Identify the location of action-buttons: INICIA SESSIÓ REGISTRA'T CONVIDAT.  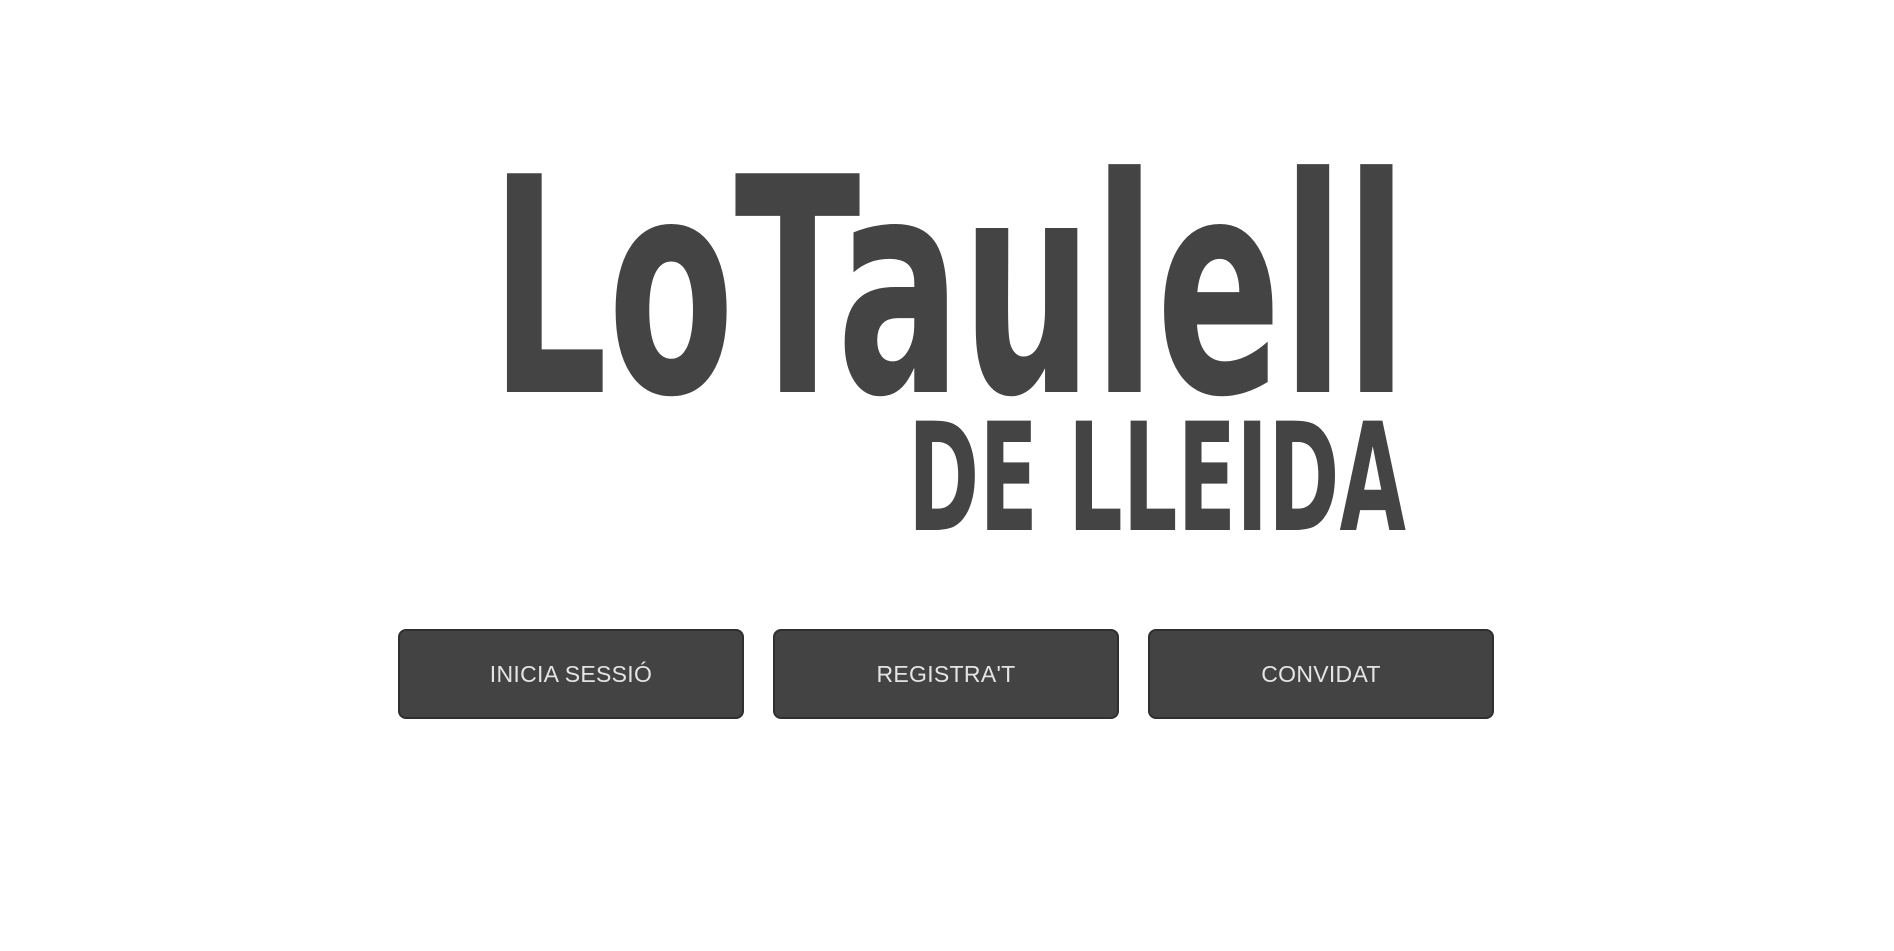
(946, 674).